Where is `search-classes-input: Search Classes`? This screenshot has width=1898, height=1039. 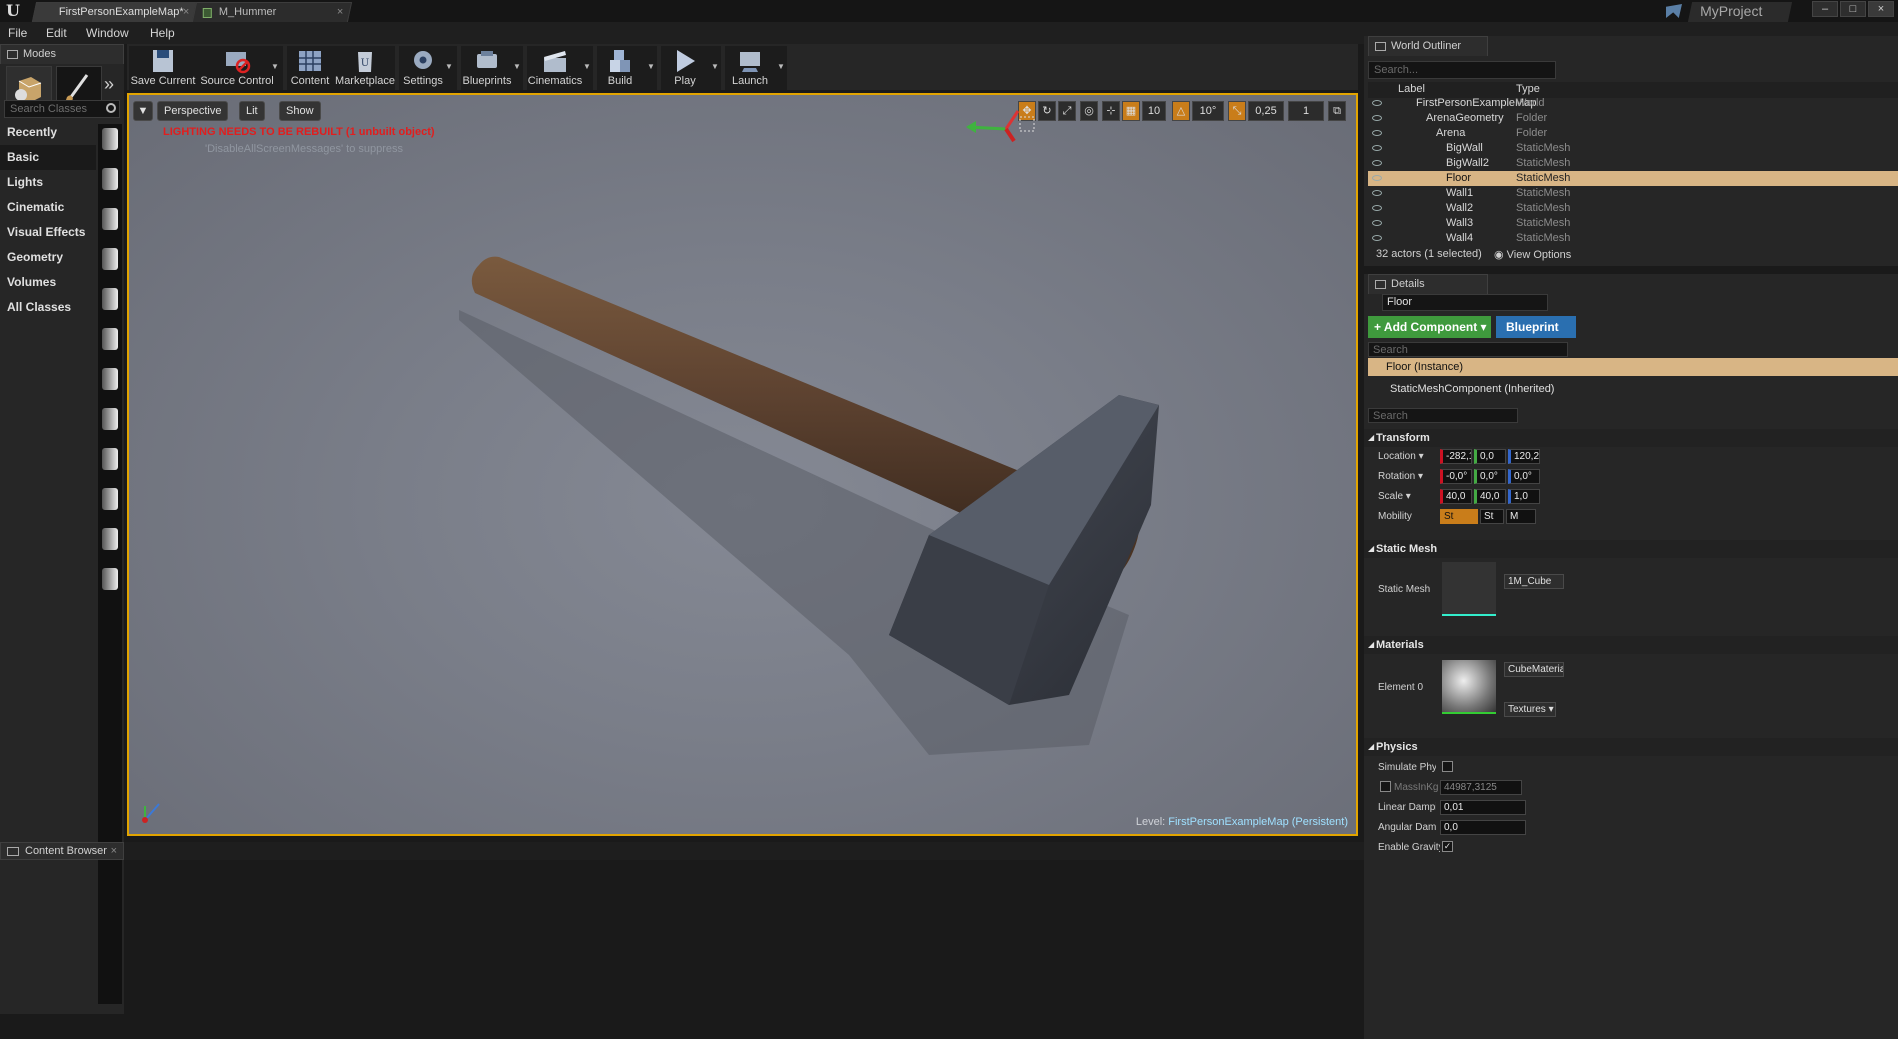
search-classes-input: Search Classes is located at coordinates (62, 109).